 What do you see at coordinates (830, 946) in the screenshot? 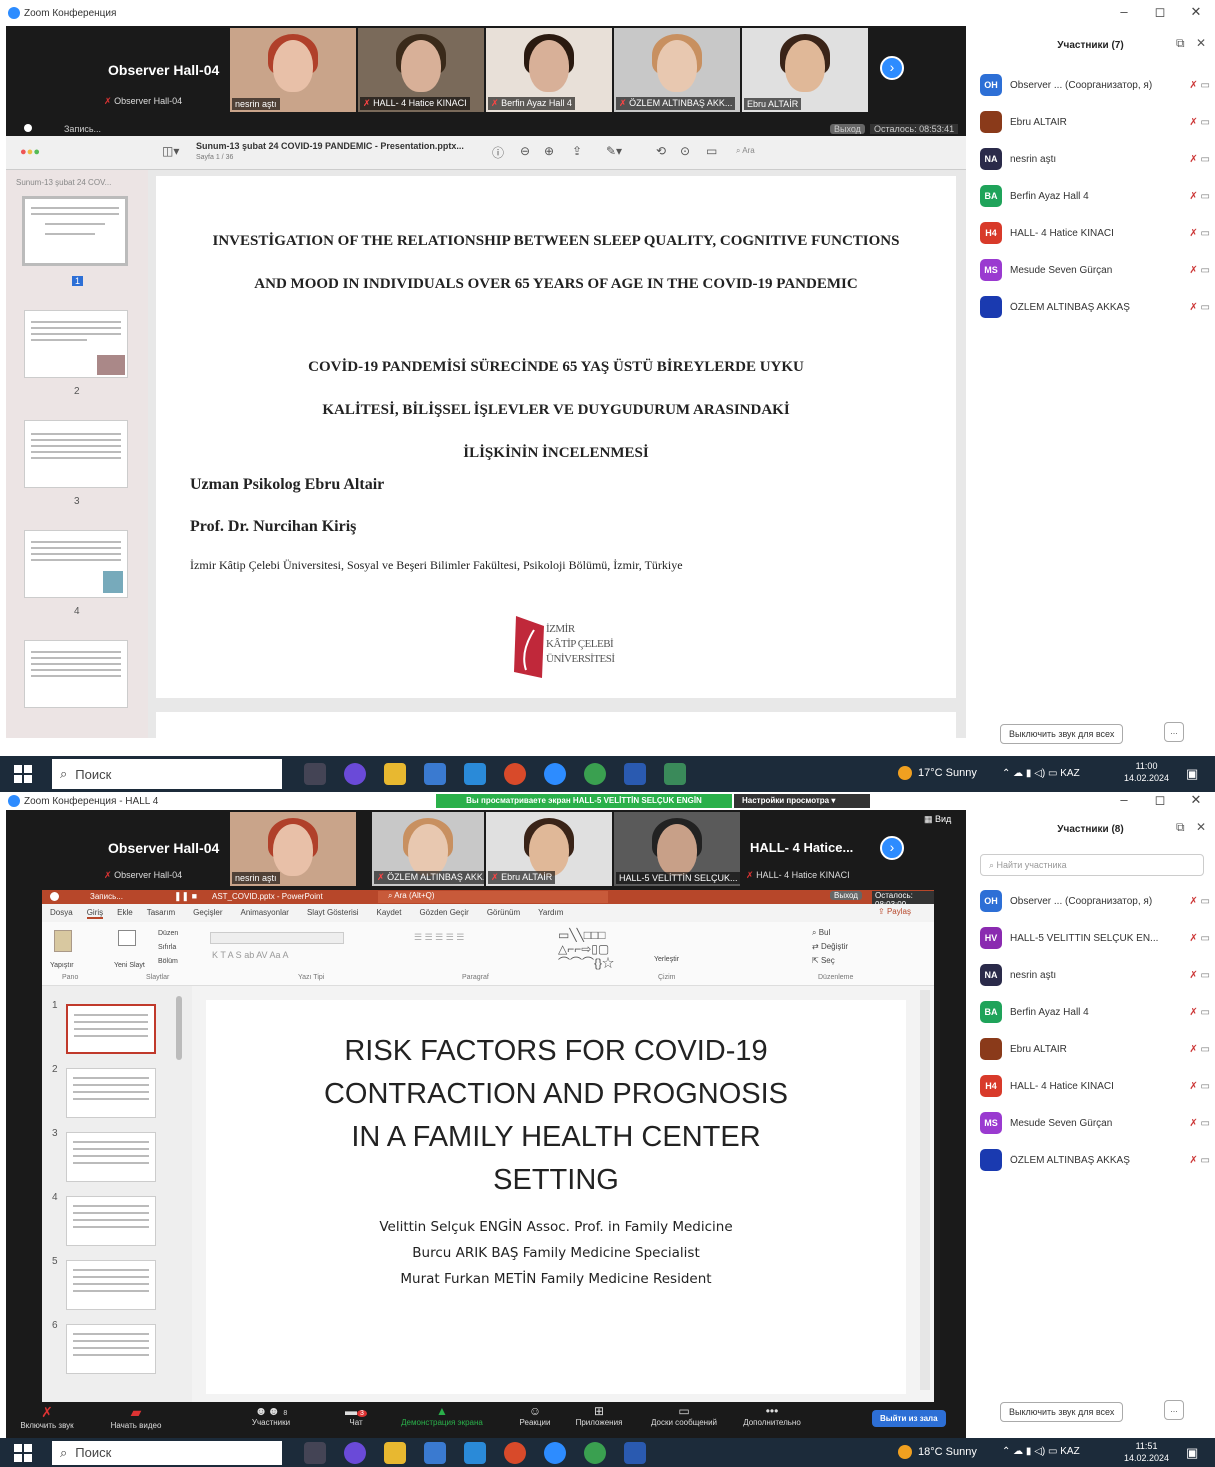
I see `replace-button: ⇄ Değiştir` at bounding box center [830, 946].